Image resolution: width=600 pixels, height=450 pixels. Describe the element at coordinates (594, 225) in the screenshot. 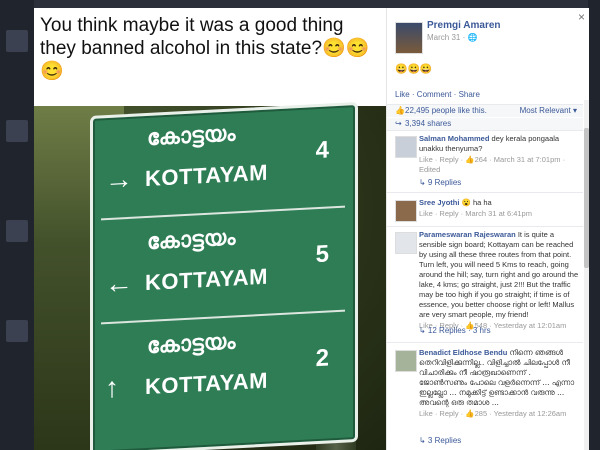

I see `right-backdrop-edge` at that location.